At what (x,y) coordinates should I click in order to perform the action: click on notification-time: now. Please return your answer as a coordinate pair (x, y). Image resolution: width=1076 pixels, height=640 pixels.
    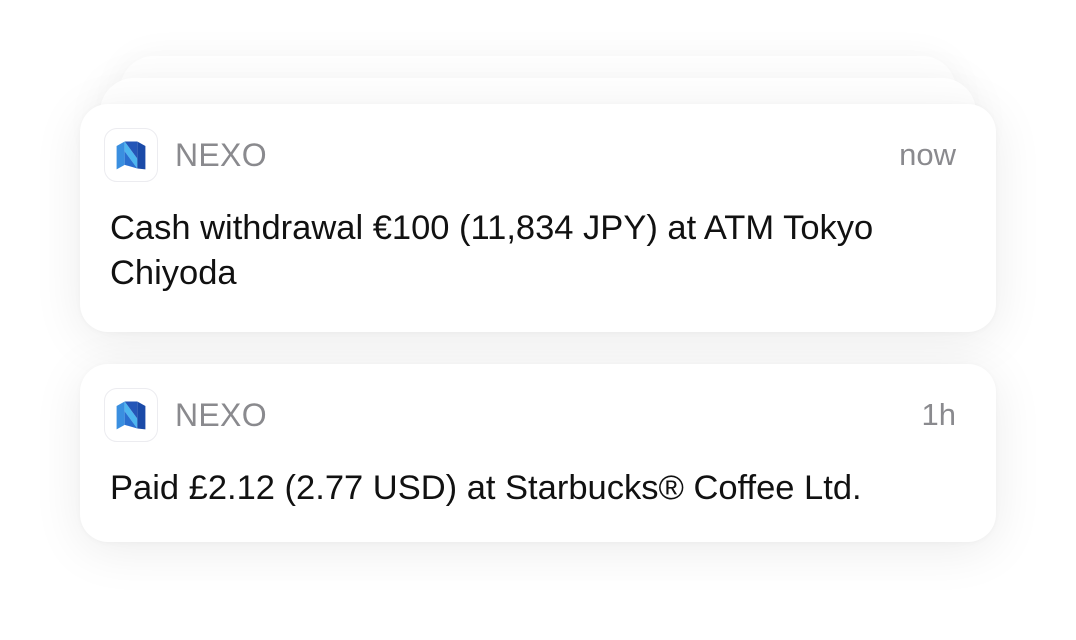
    Looking at the image, I should click on (927, 154).